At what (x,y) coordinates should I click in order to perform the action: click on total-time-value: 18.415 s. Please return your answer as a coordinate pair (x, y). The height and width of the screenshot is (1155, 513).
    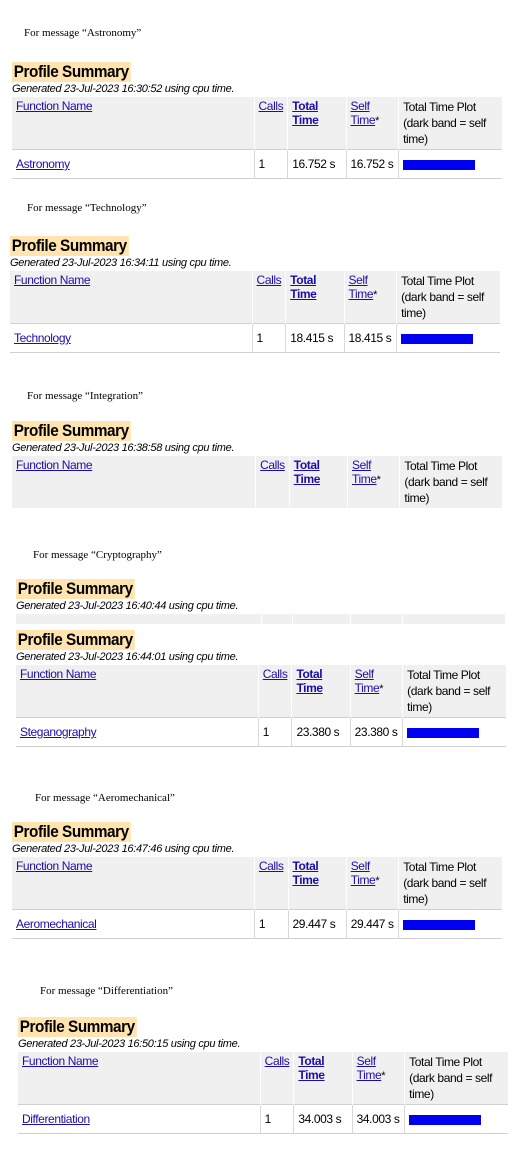
    Looking at the image, I should click on (315, 338).